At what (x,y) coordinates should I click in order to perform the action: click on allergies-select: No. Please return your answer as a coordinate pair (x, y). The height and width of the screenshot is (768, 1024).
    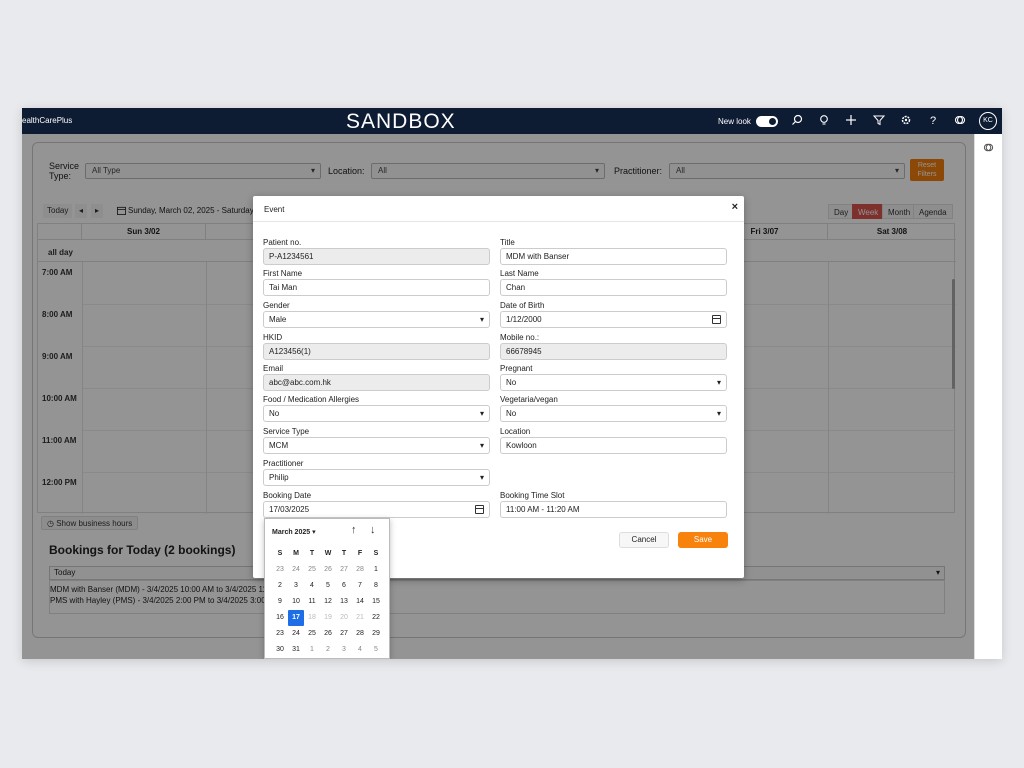
    Looking at the image, I should click on (376, 413).